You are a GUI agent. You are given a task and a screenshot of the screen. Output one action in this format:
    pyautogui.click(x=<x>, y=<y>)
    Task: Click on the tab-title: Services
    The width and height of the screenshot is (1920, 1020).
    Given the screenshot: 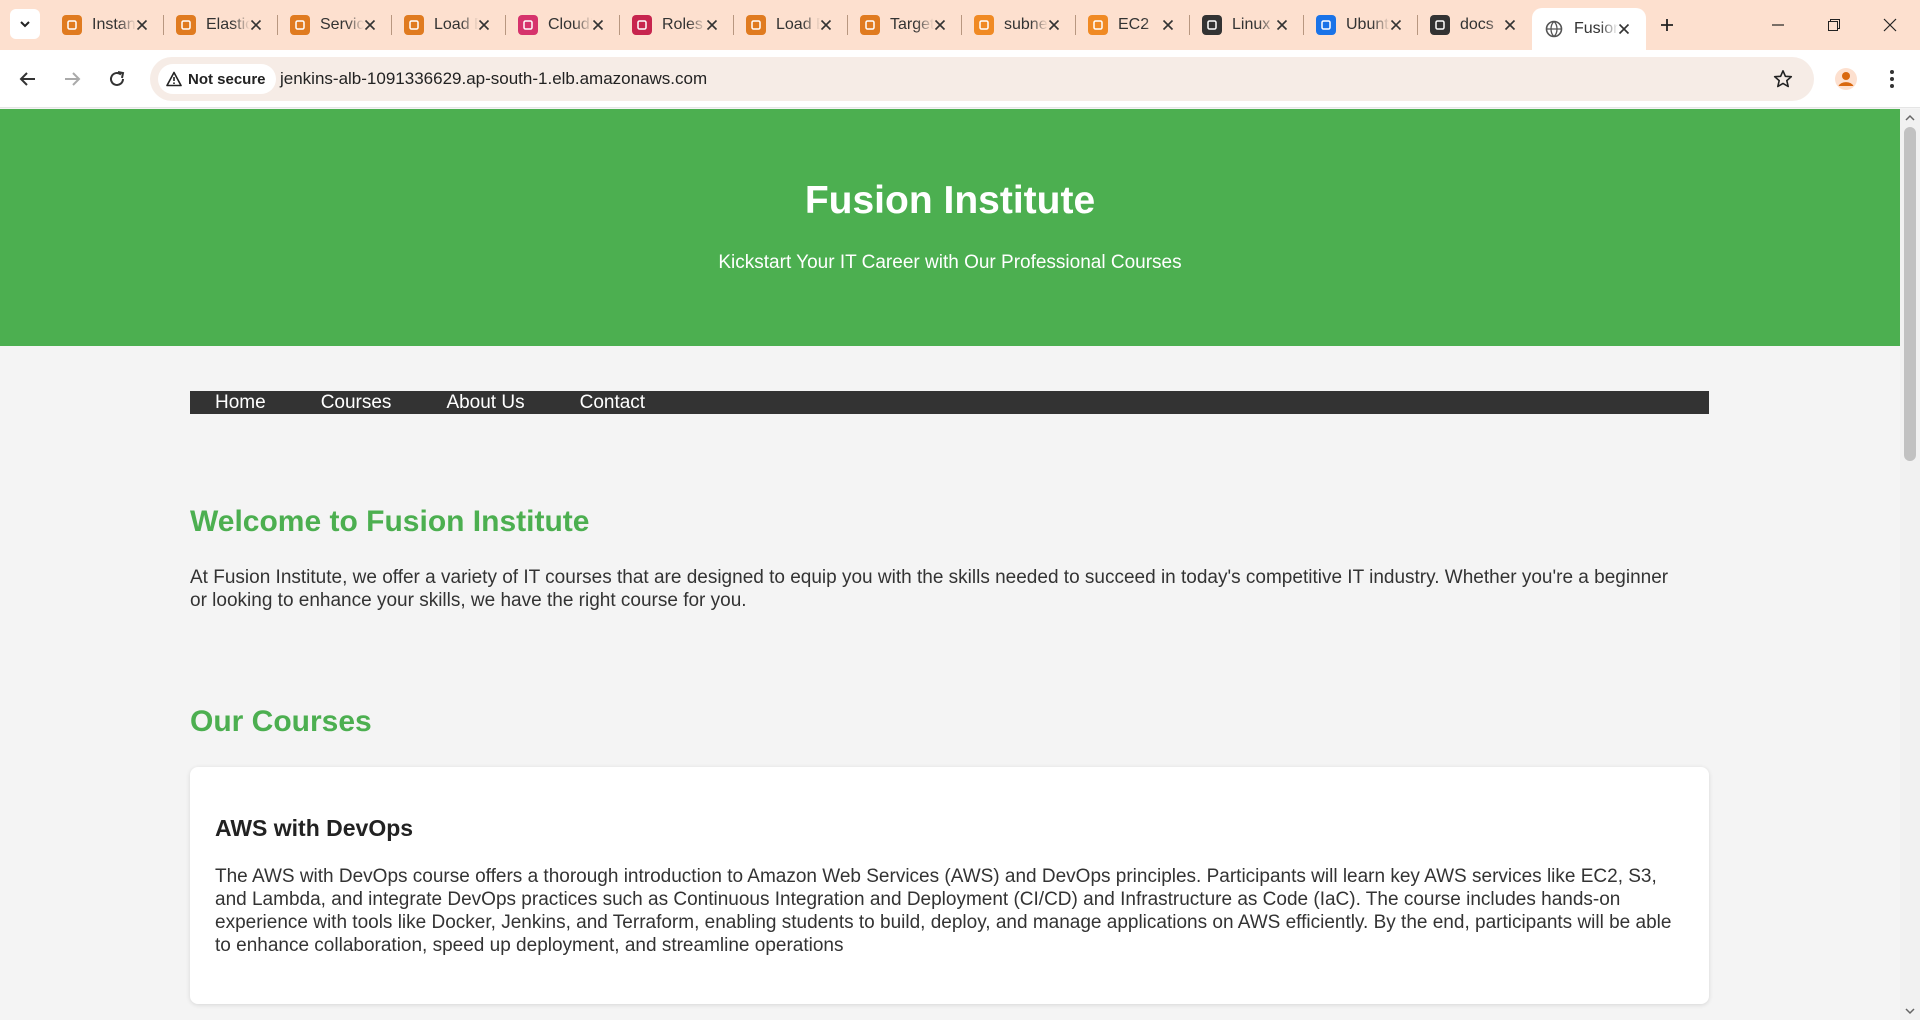 What is the action you would take?
    pyautogui.click(x=342, y=24)
    